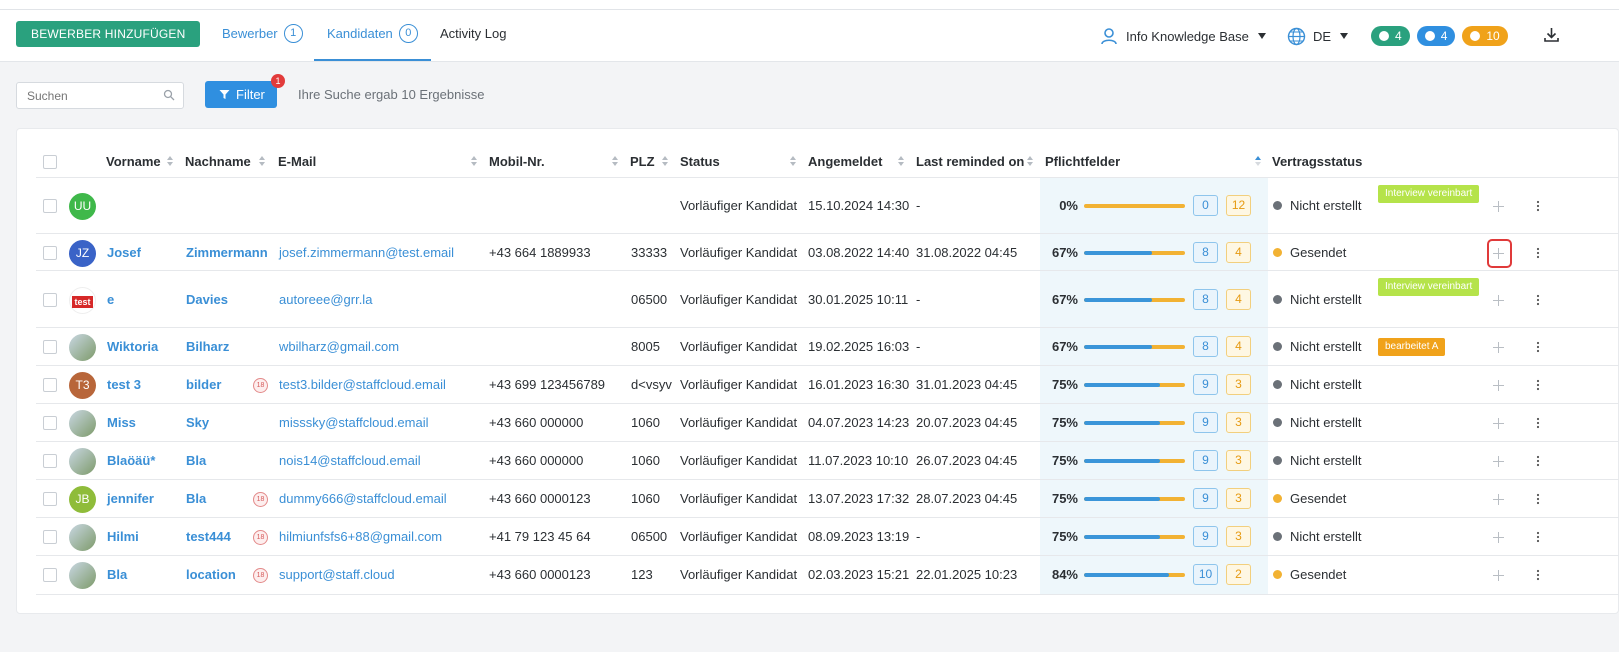 The image size is (1619, 652). I want to click on vorname-link: jennifer, so click(130, 498).